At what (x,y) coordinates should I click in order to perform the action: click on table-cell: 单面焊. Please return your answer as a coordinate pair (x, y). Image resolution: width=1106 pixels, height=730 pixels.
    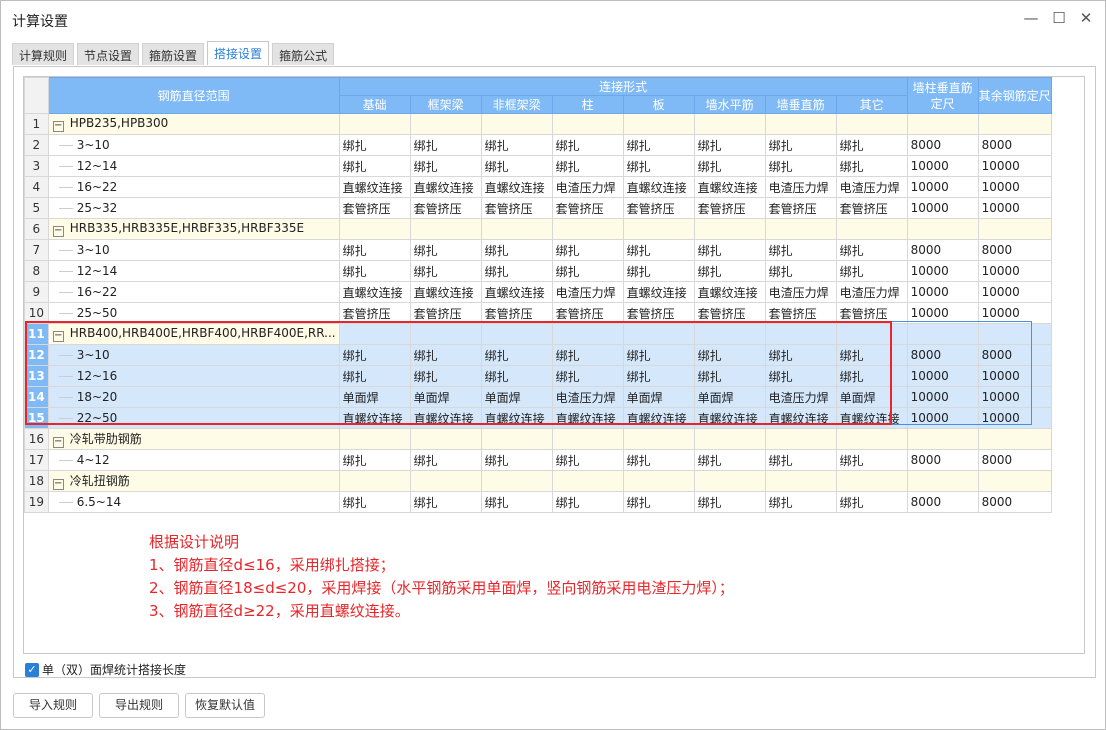
    Looking at the image, I should click on (871, 397).